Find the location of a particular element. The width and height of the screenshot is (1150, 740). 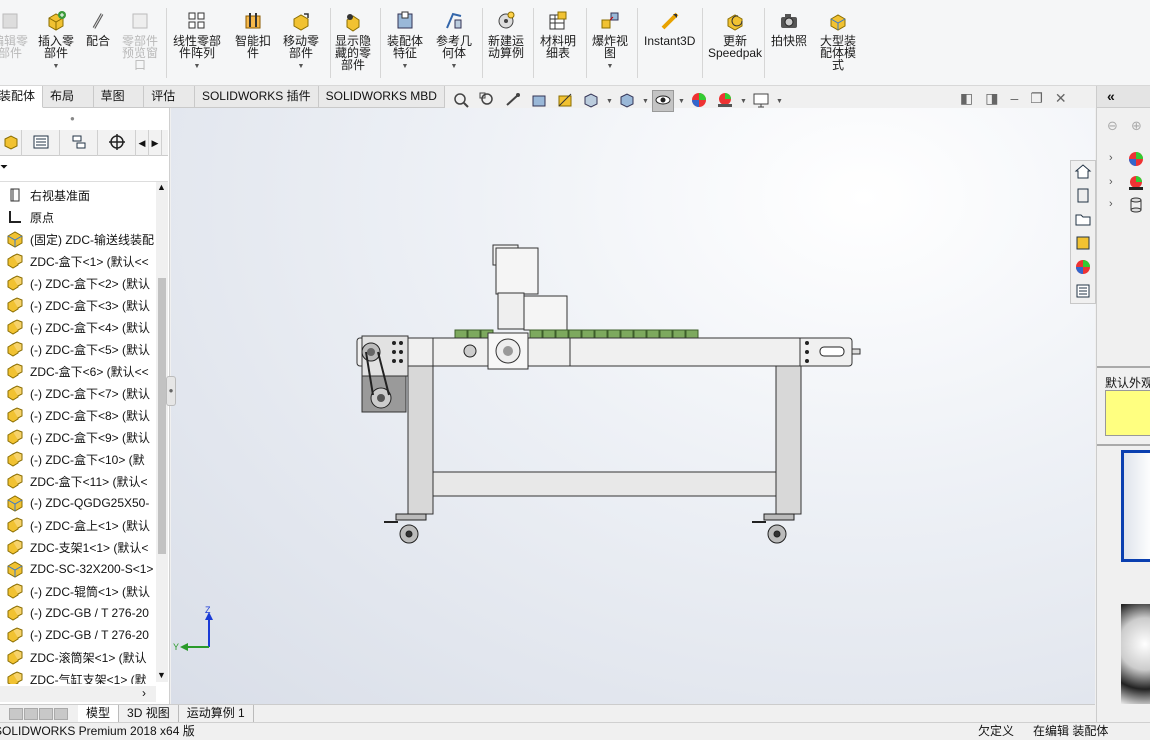

exploded-view-button: 爆炸视 图 ▼ is located at coordinates (610, 41).